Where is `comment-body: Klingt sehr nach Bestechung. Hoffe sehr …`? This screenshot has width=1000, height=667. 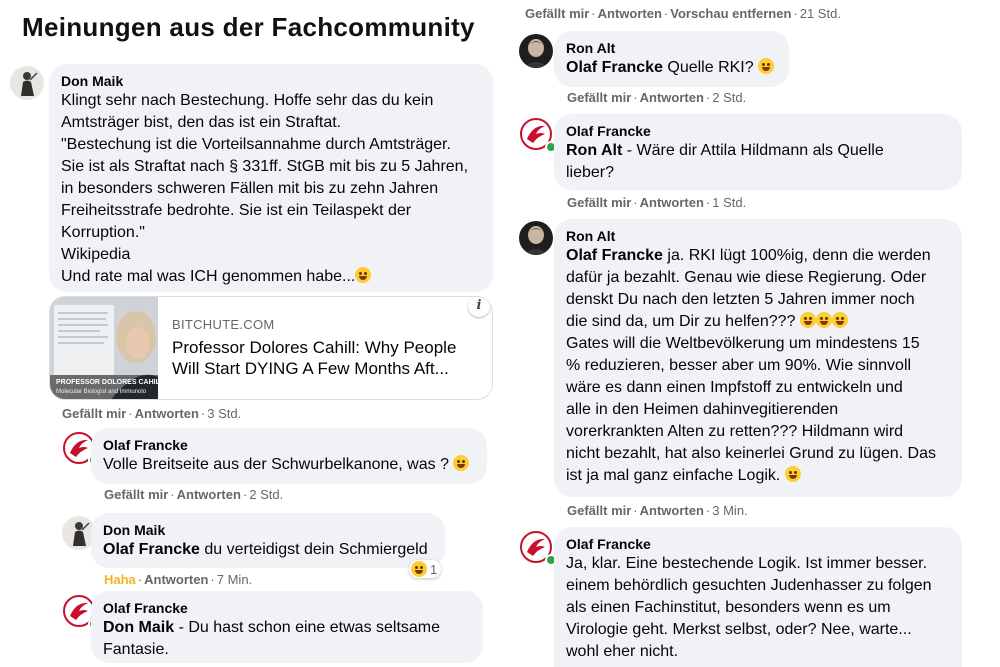 comment-body: Klingt sehr nach Bestechung. Hoffe sehr … is located at coordinates (265, 188).